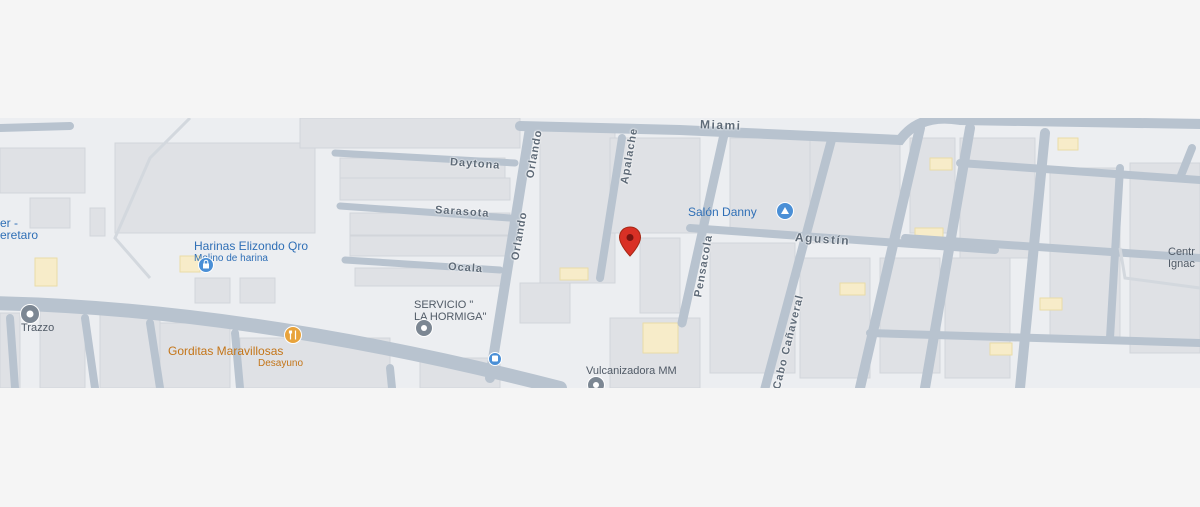 This screenshot has width=1200, height=507. Describe the element at coordinates (37, 328) in the screenshot. I see `poi-trazzo: Trazzo` at that location.